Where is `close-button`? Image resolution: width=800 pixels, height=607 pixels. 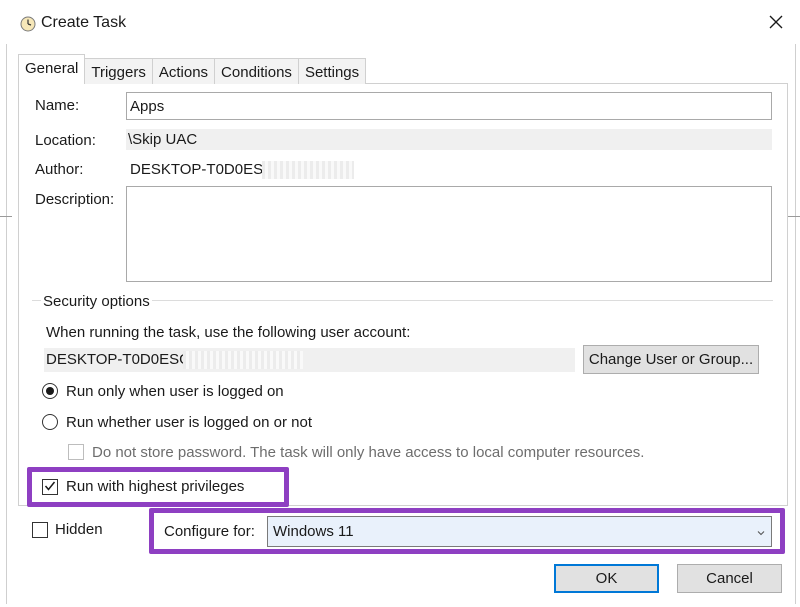 close-button is located at coordinates (776, 24).